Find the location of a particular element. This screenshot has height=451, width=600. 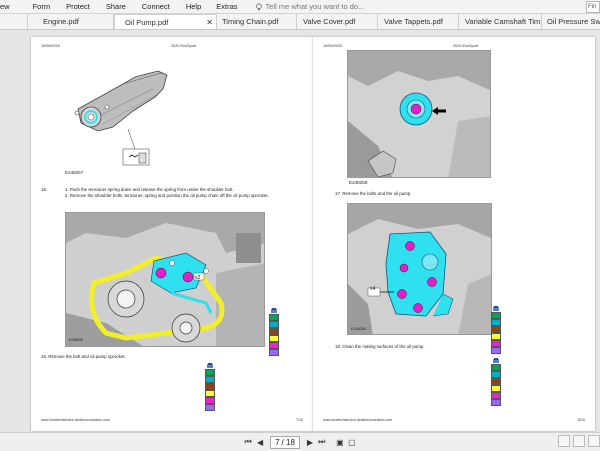

oil-pump-sprocket-illustration is located at coordinates (419, 114).